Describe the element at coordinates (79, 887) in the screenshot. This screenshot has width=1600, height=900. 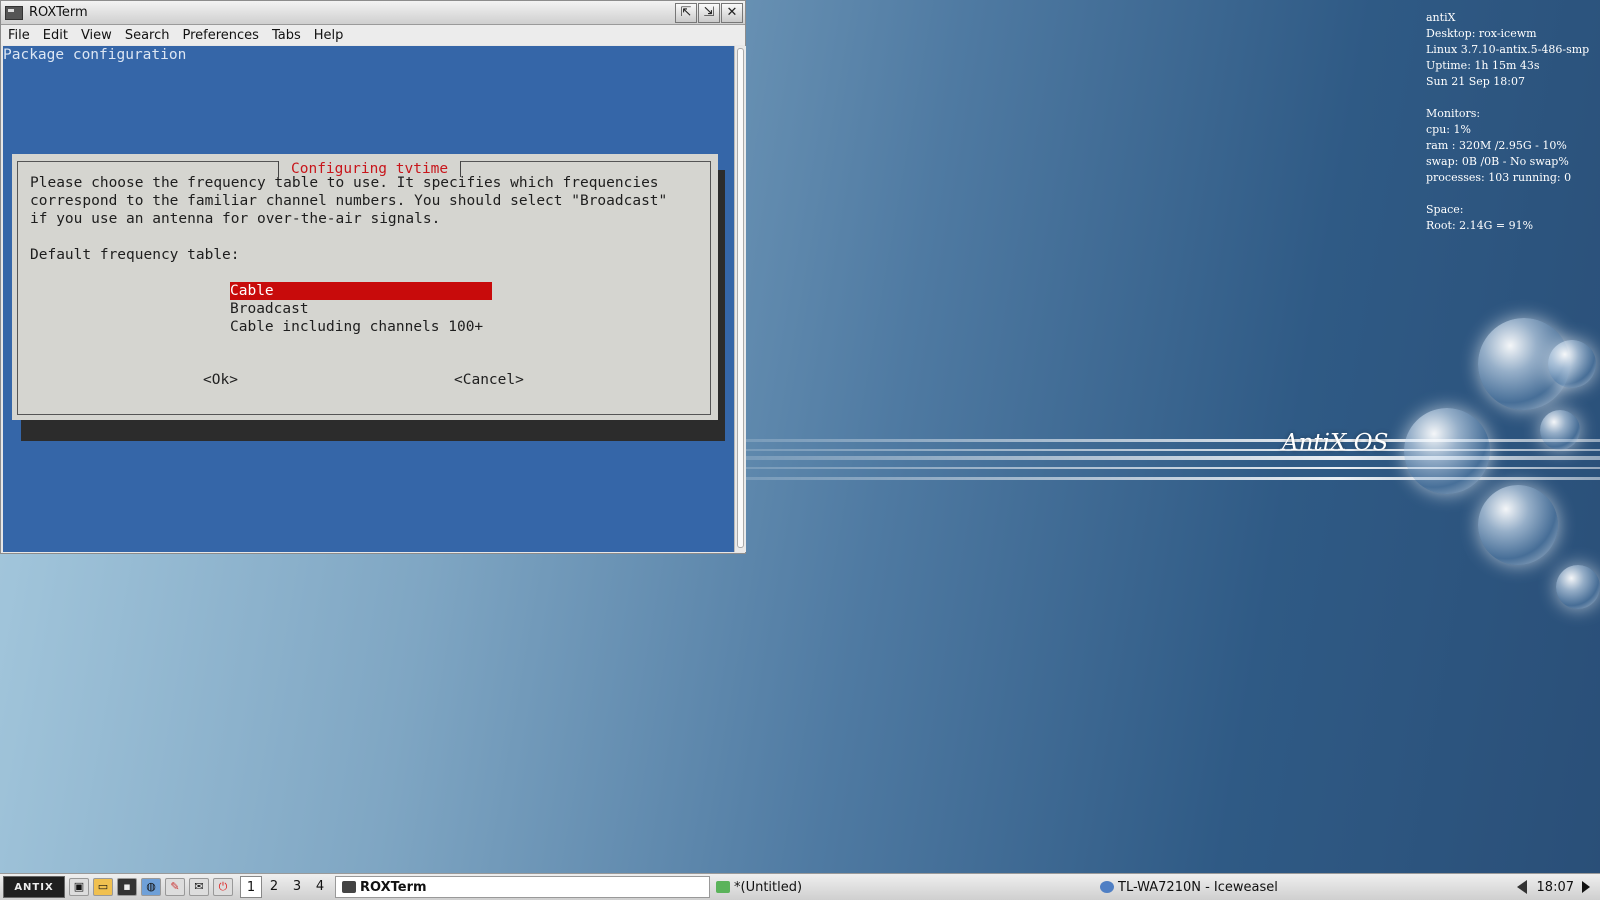
I see `show-desktop-icon: ▣` at that location.